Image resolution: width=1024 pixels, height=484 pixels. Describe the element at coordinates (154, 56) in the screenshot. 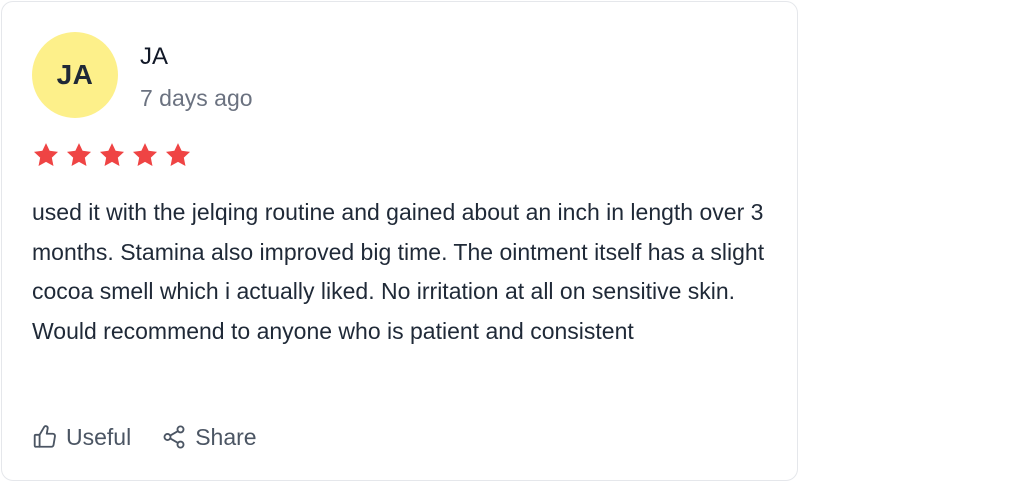

I see `author-name: JA` at that location.